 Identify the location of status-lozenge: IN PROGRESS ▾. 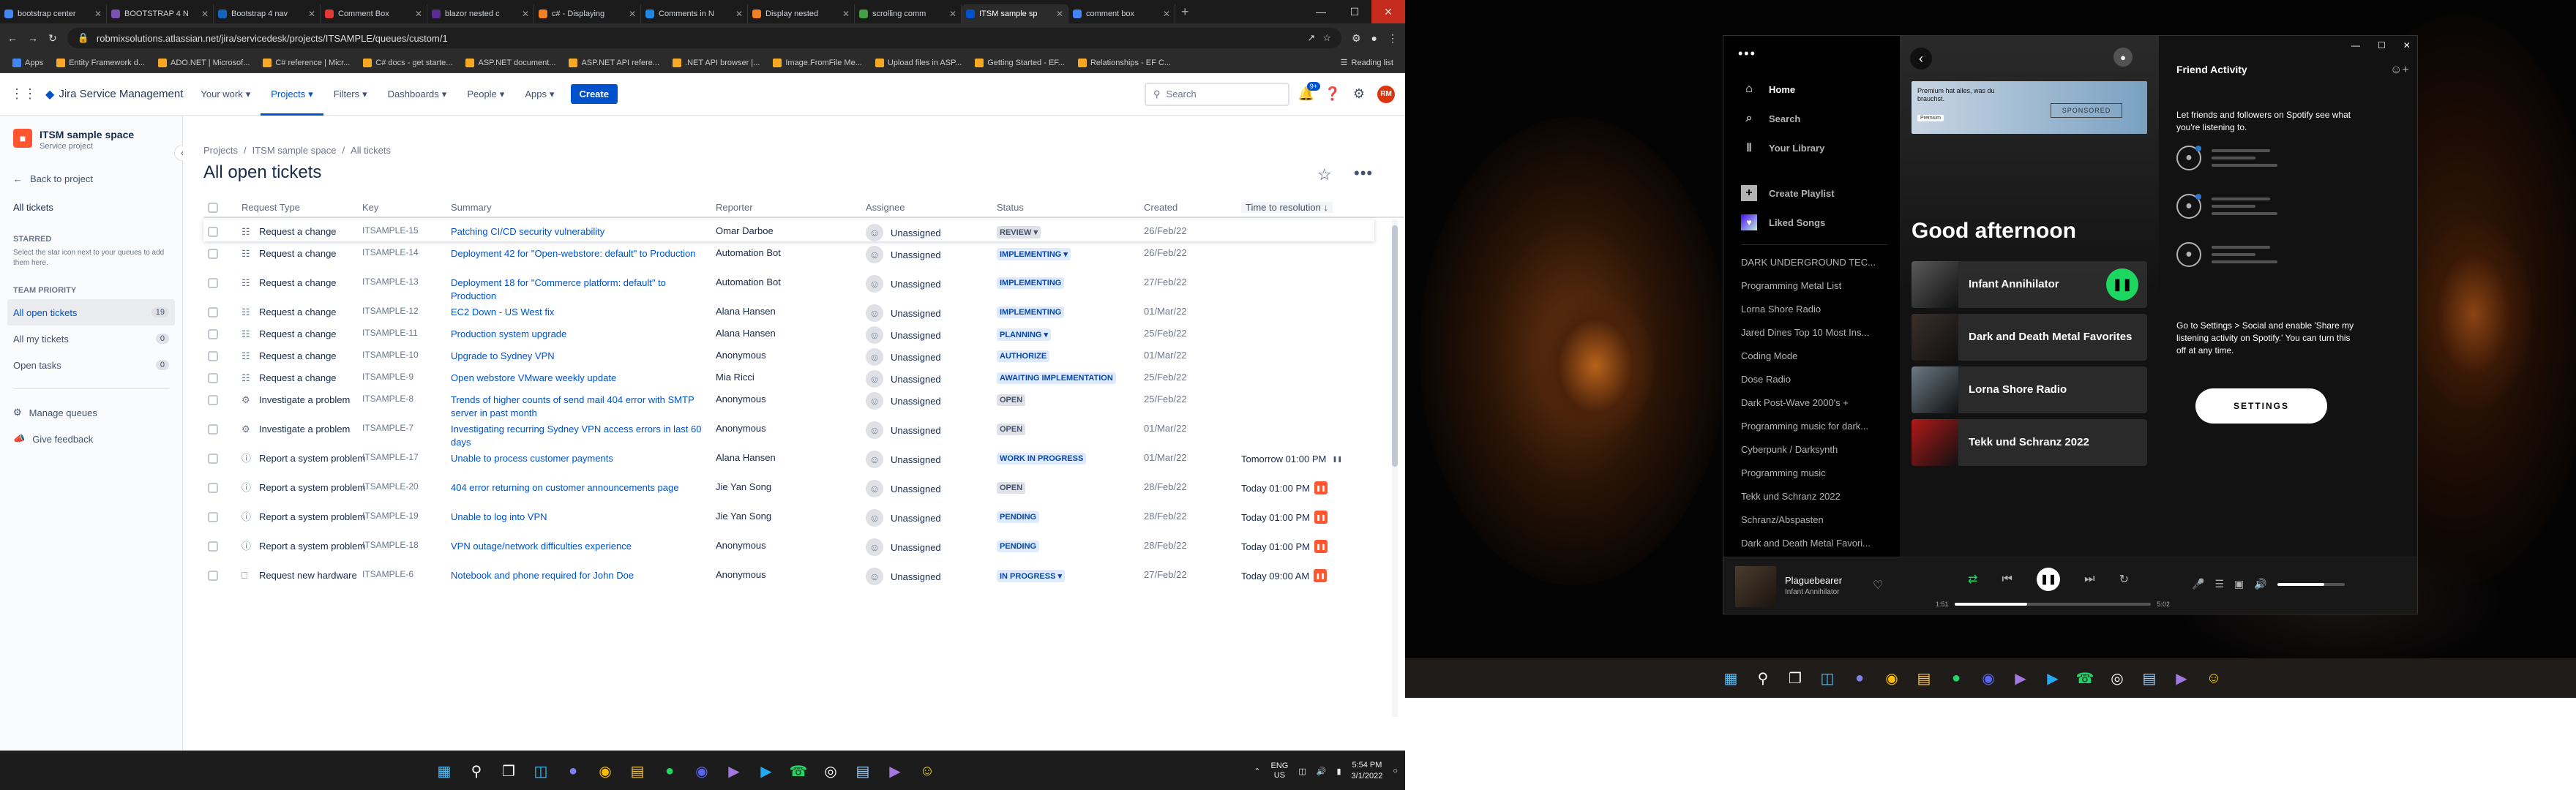
(1031, 576).